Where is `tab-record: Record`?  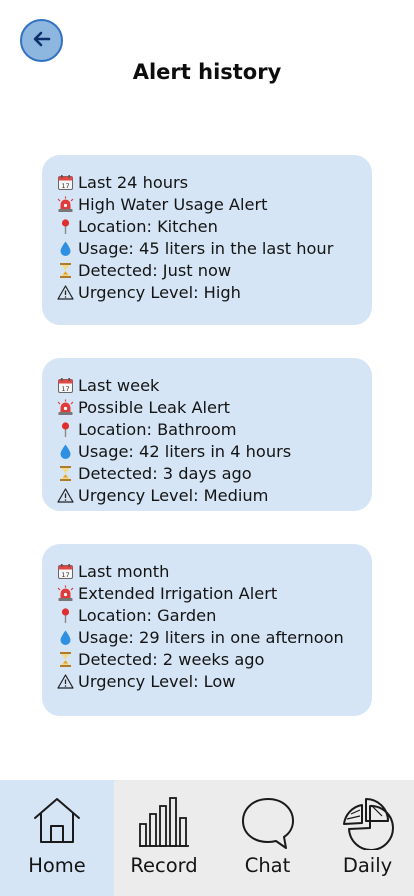
tab-record: Record is located at coordinates (164, 838).